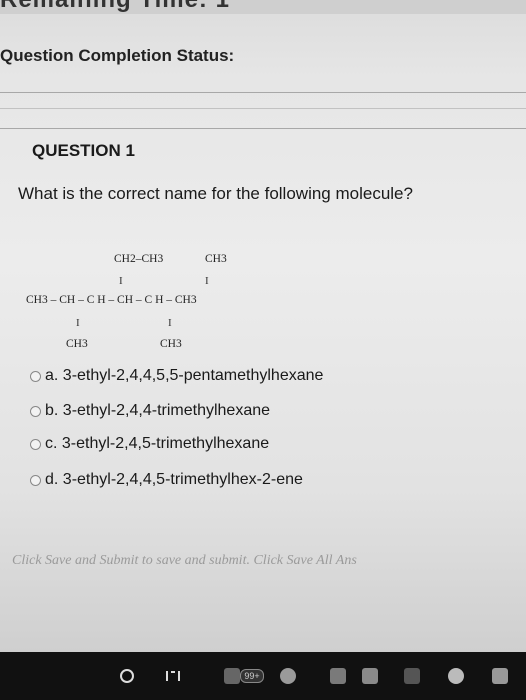 The height and width of the screenshot is (700, 526). I want to click on main-chain: CH3 – CH – C H – CH – C H – CH3, so click(111, 300).